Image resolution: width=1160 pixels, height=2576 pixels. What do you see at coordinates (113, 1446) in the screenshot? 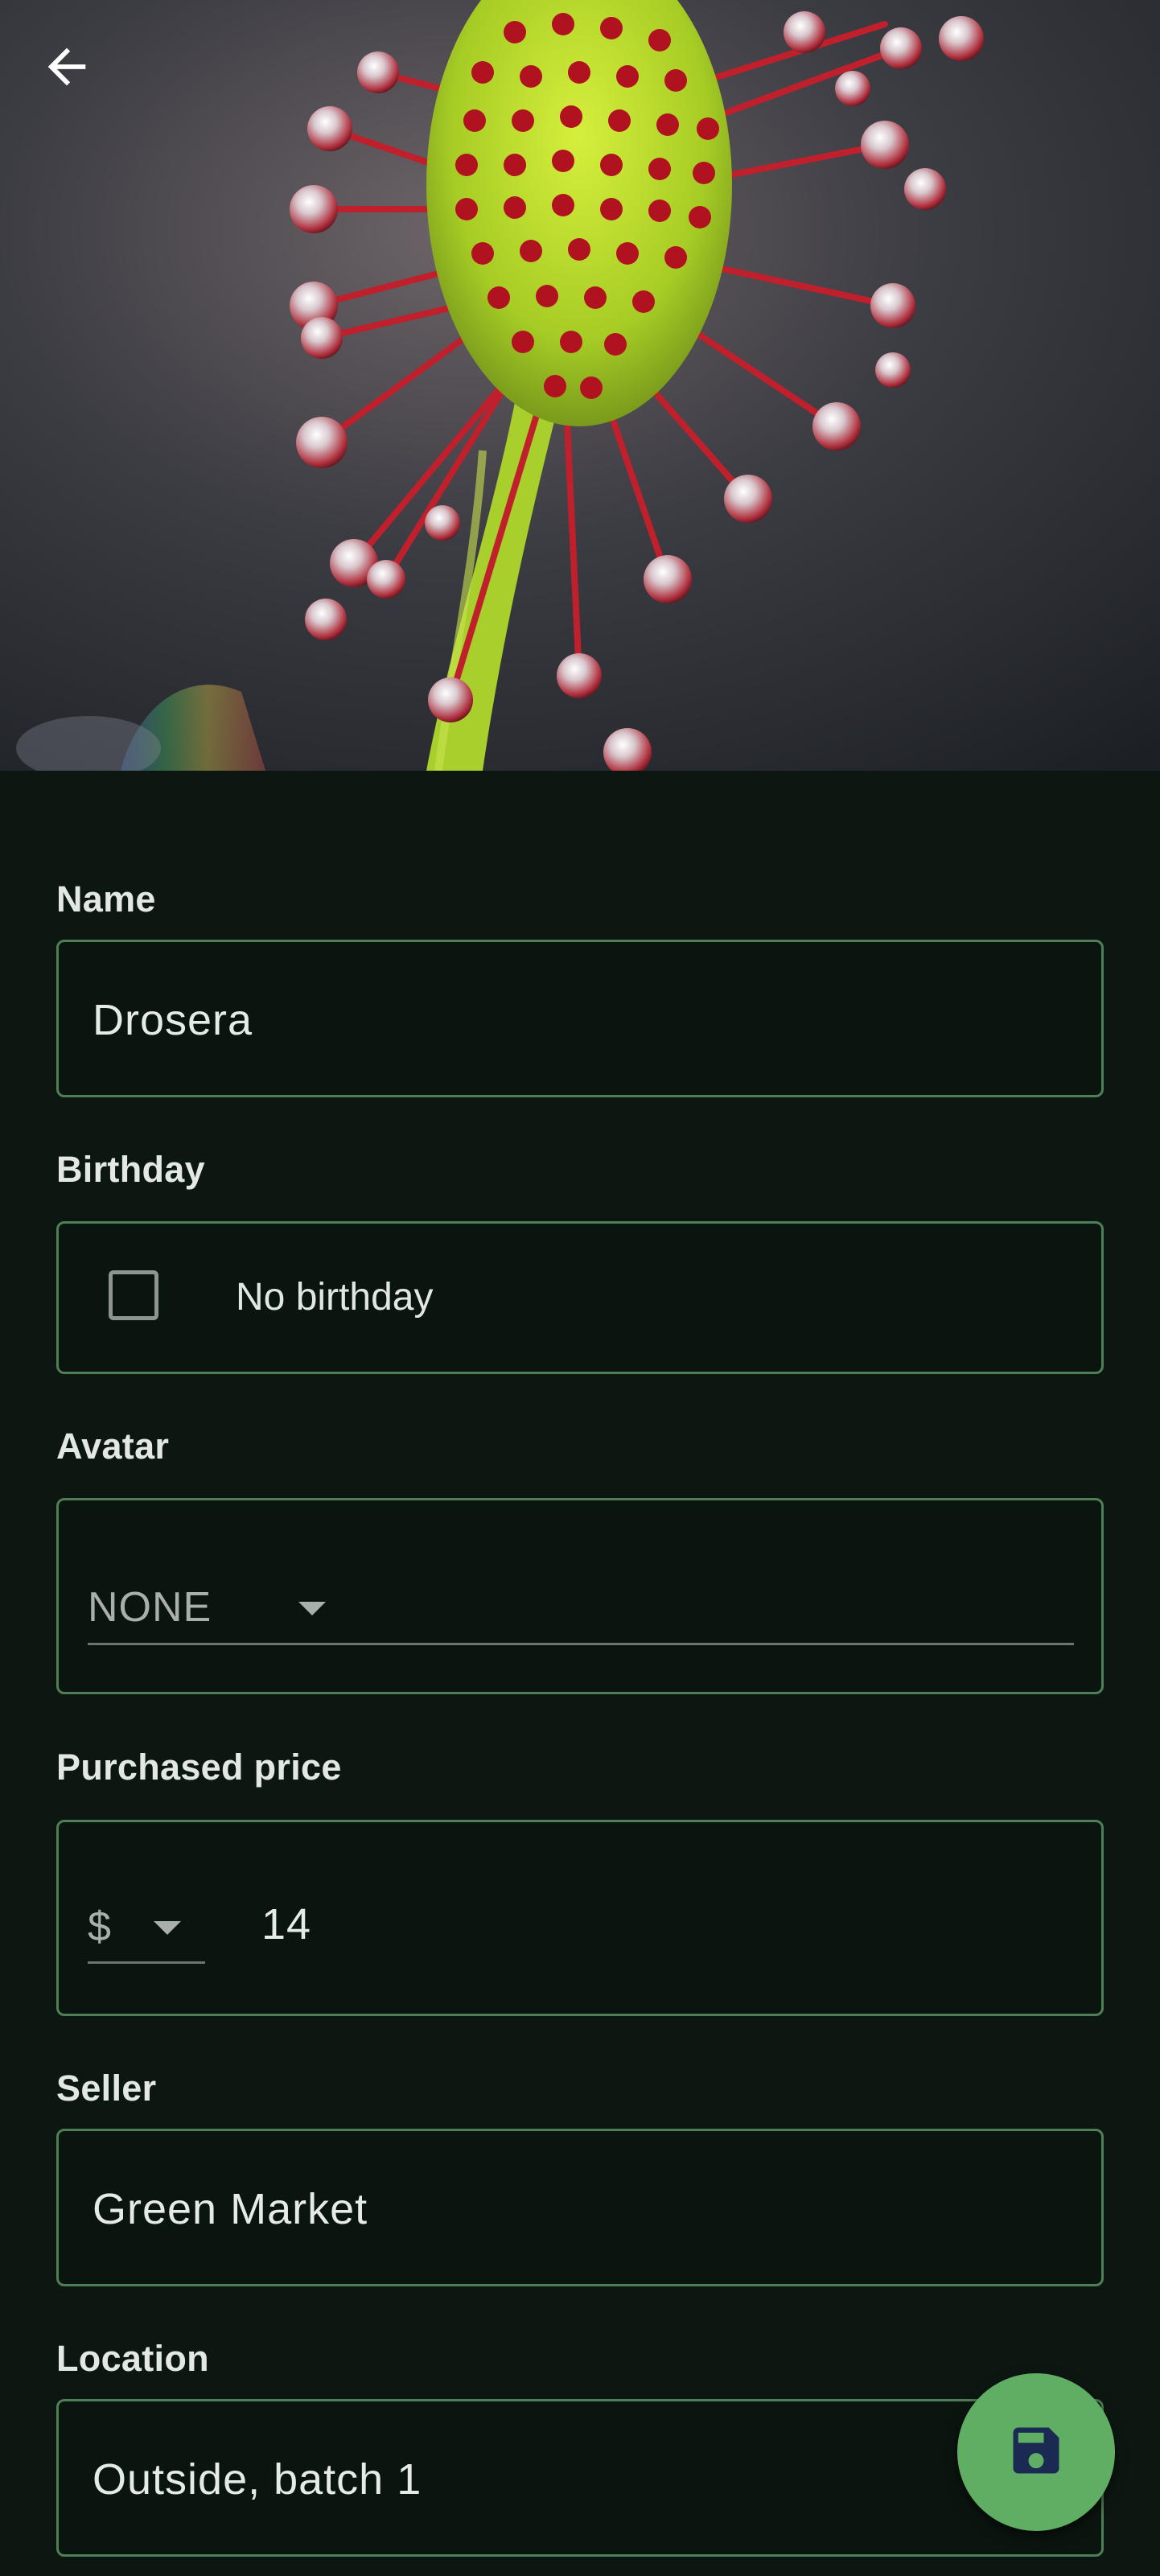
I see `avatar-label: Avatar` at bounding box center [113, 1446].